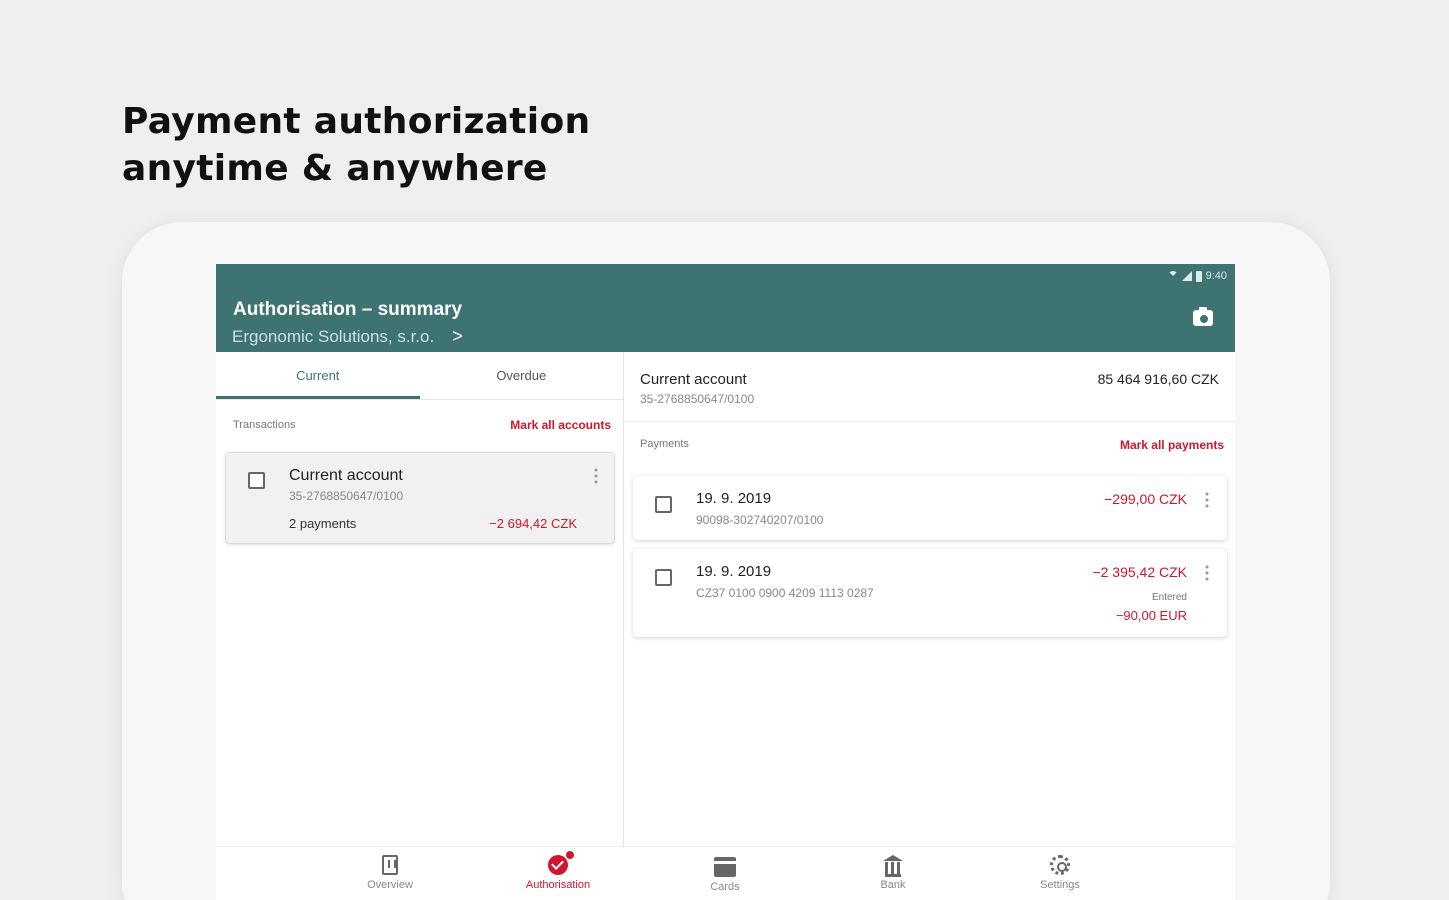 The width and height of the screenshot is (1449, 900). Describe the element at coordinates (725, 887) in the screenshot. I see `nav-label: Cards` at that location.